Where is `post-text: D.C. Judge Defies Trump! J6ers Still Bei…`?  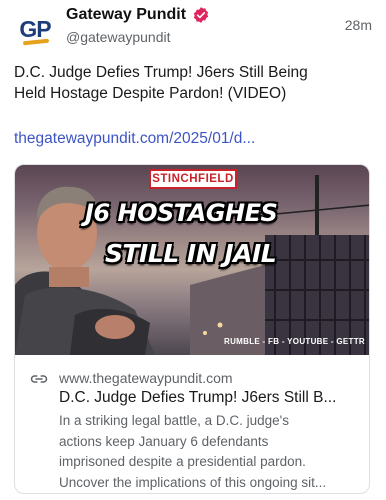
post-text: D.C. Judge Defies Trump! J6ers Still Bei… is located at coordinates (189, 83).